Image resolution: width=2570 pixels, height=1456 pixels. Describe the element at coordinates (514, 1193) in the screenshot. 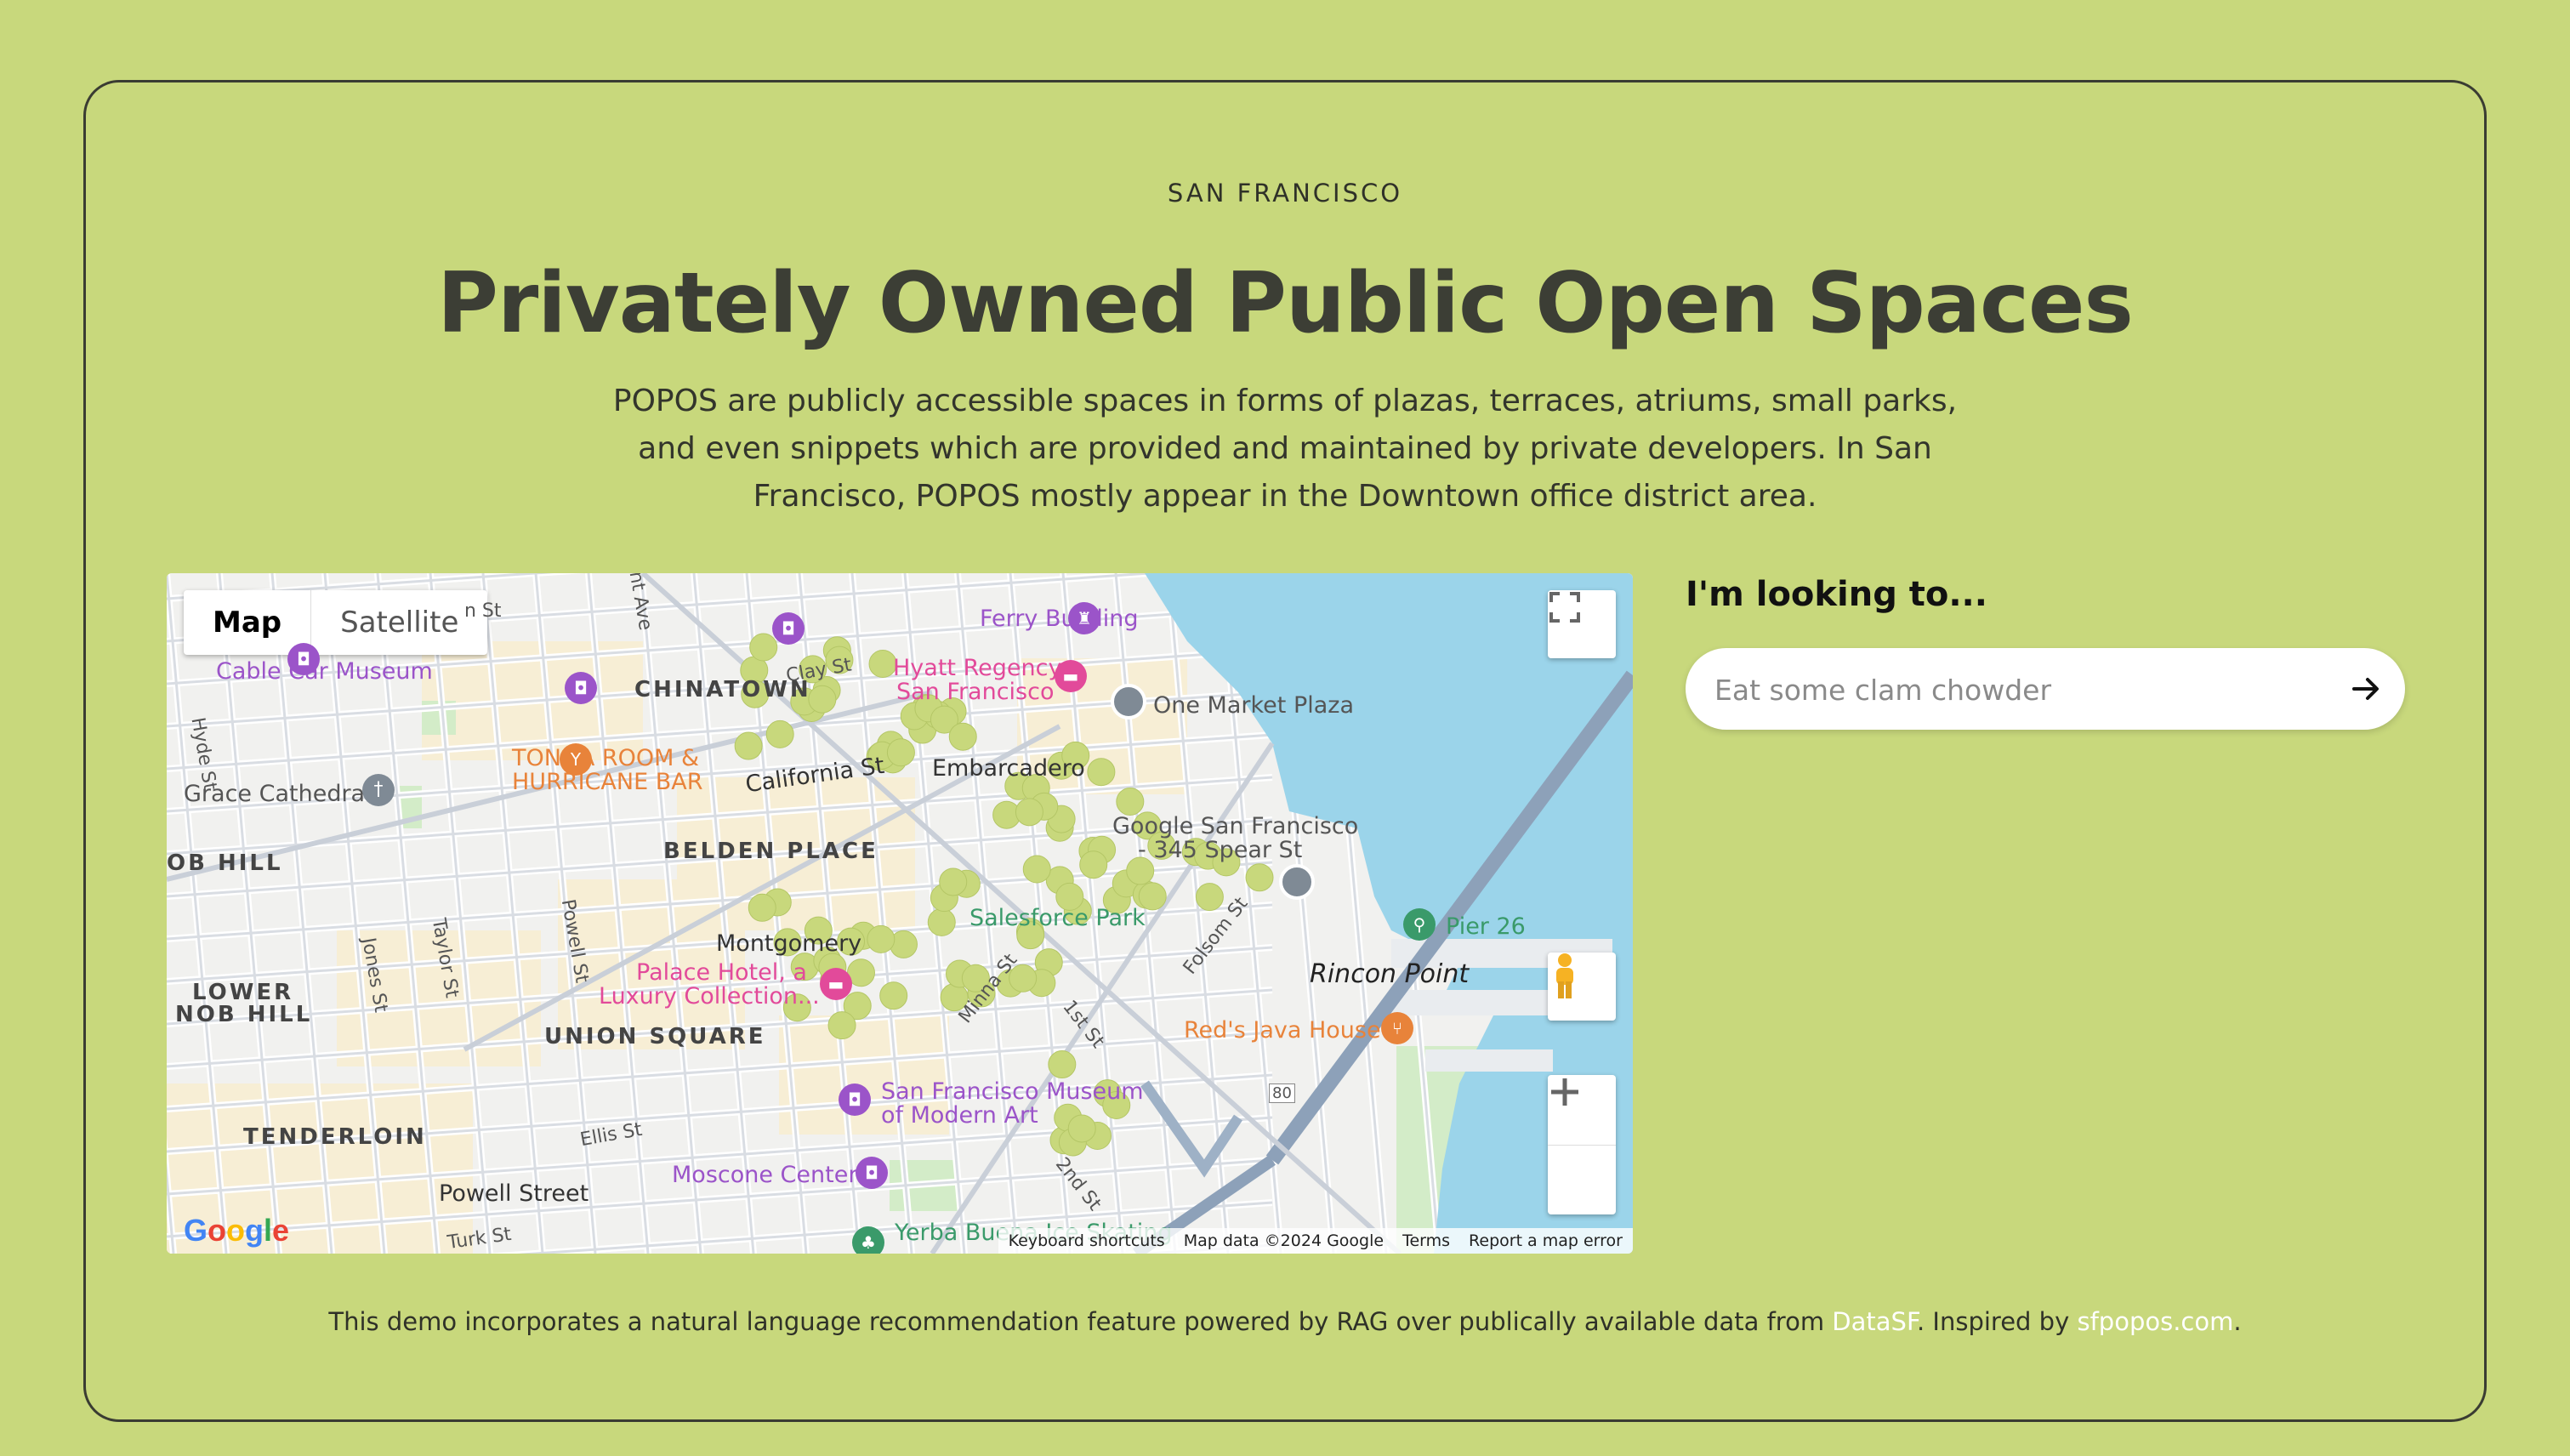

I see `place-powell-street: Powell Street` at that location.